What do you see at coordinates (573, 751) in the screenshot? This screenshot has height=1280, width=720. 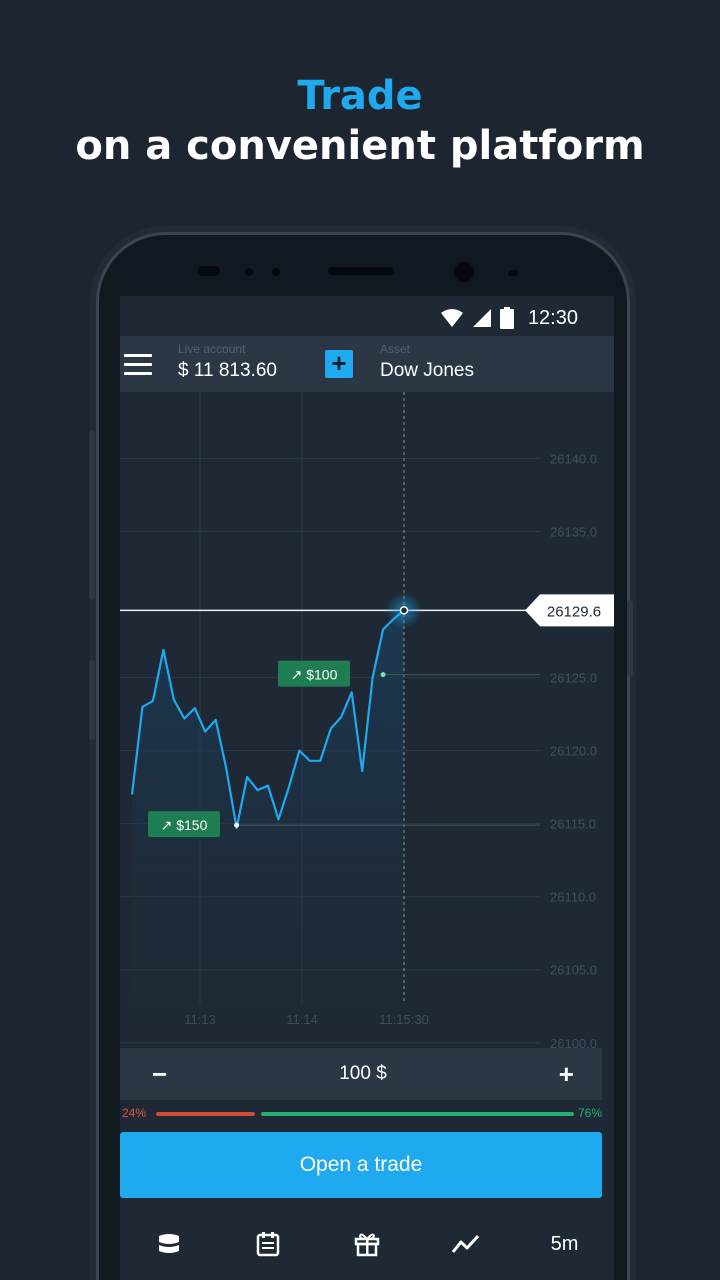 I see `y-tick-label: 26120.0` at bounding box center [573, 751].